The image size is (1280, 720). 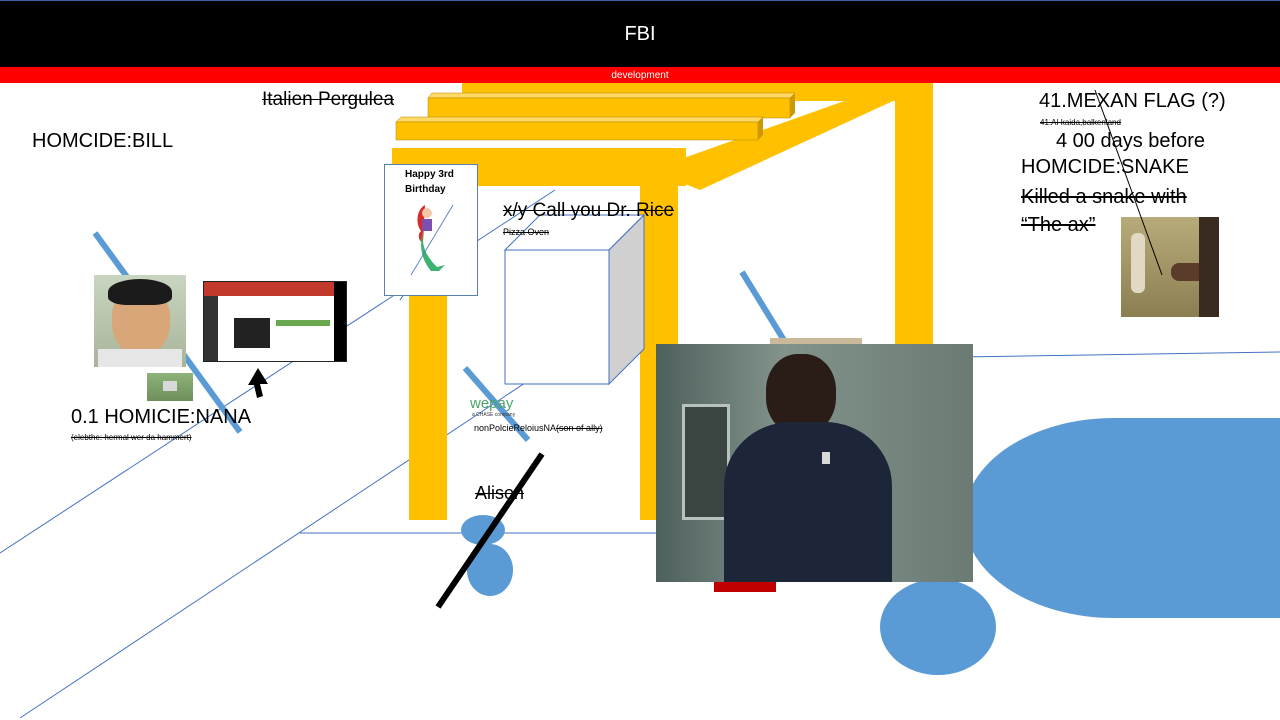 What do you see at coordinates (500, 493) in the screenshot?
I see `alison-label: Alison` at bounding box center [500, 493].